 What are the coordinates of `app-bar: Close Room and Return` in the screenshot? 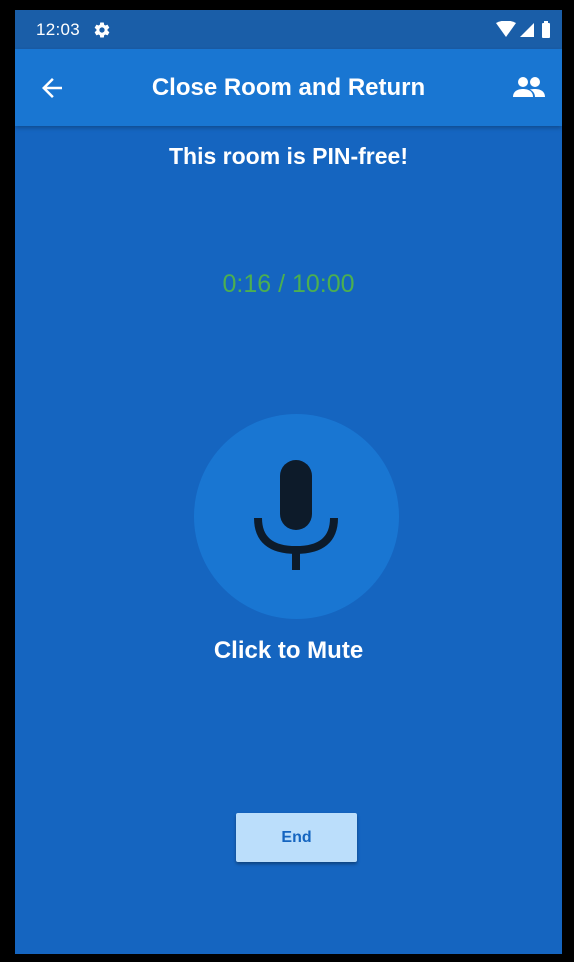 It's located at (288, 87).